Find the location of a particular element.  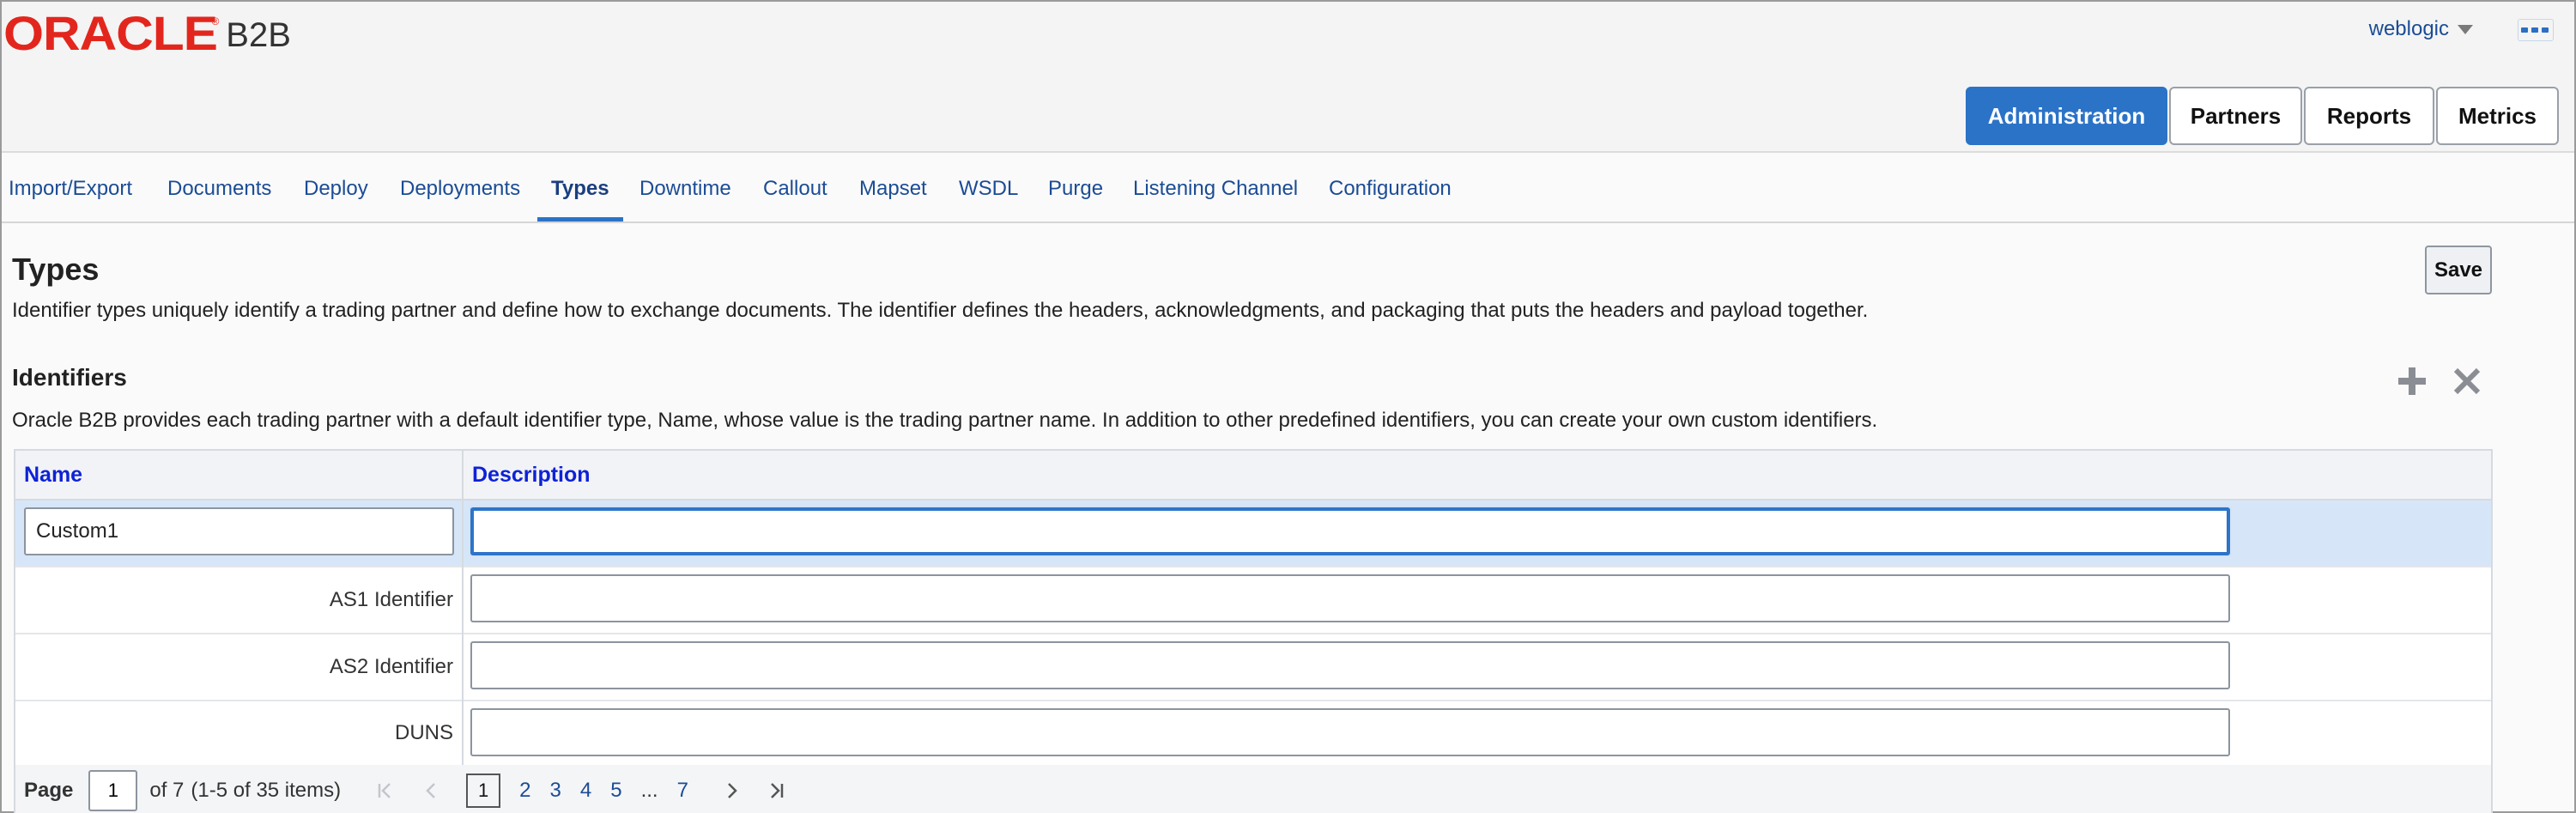

name-cell: DUNS is located at coordinates (238, 733).